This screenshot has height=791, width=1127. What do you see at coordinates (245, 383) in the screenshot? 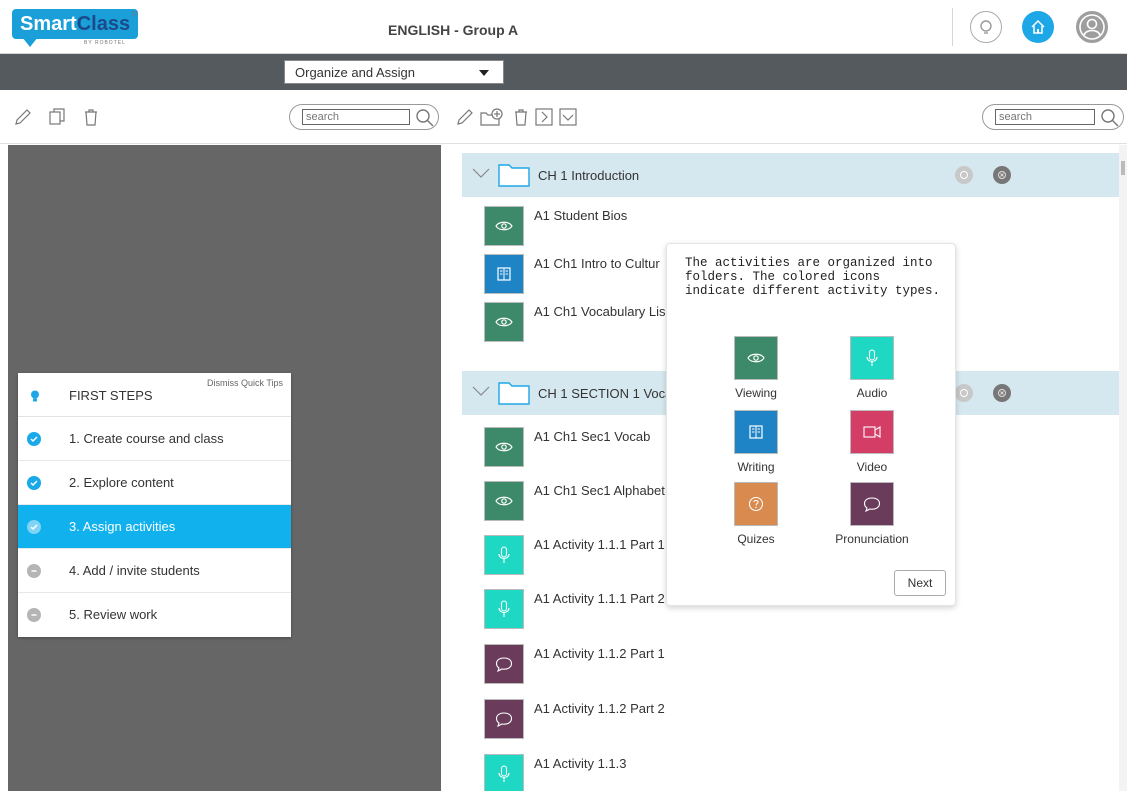
I see `dismiss-quick-tips-link: Dismiss Quick Tips` at bounding box center [245, 383].